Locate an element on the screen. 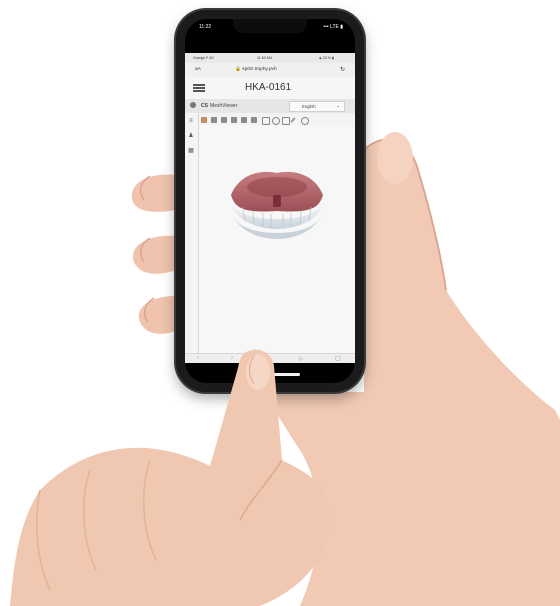 The image size is (560, 606). phone-notch is located at coordinates (270, 26).